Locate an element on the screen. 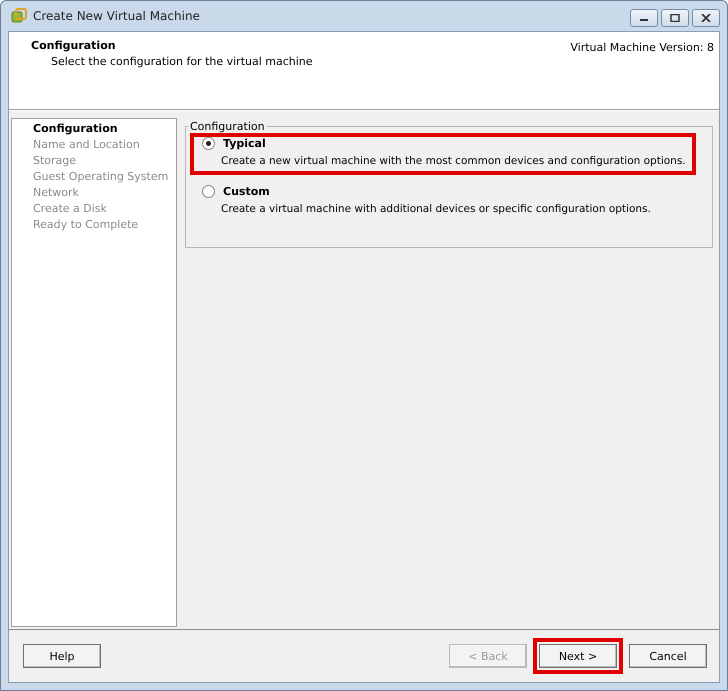 The height and width of the screenshot is (691, 728). step-item: Ready to Complete is located at coordinates (86, 225).